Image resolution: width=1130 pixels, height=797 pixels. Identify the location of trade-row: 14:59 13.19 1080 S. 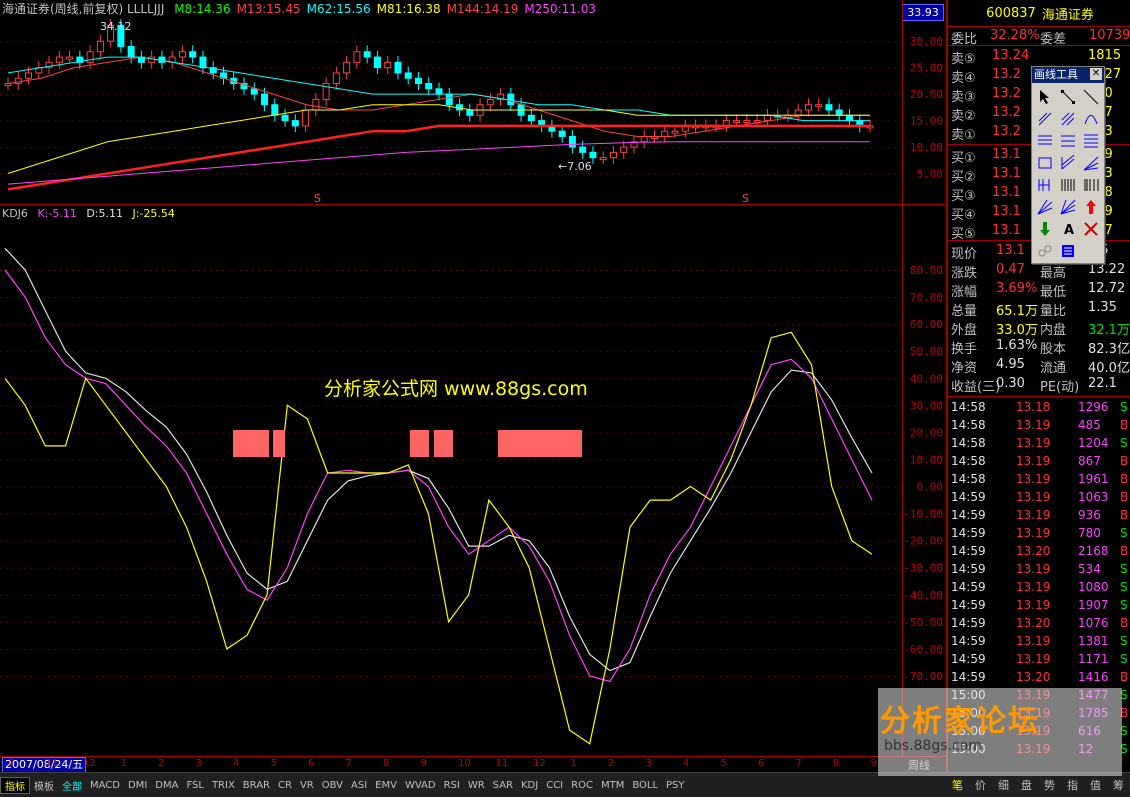
(1039, 587).